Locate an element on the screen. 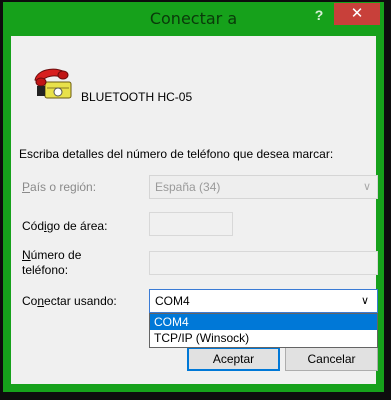 The height and width of the screenshot is (400, 391). connect-using-select: COM4 ∨ is located at coordinates (263, 301).